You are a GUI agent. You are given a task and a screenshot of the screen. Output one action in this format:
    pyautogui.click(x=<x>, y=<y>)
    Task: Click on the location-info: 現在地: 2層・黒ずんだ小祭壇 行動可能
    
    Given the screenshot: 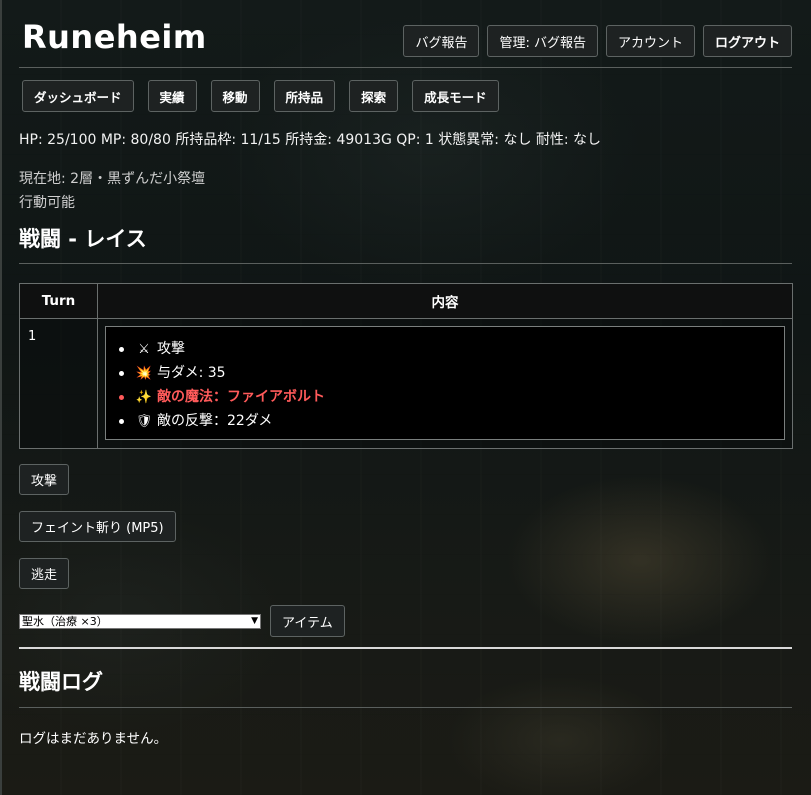 What is the action you would take?
    pyautogui.click(x=405, y=191)
    